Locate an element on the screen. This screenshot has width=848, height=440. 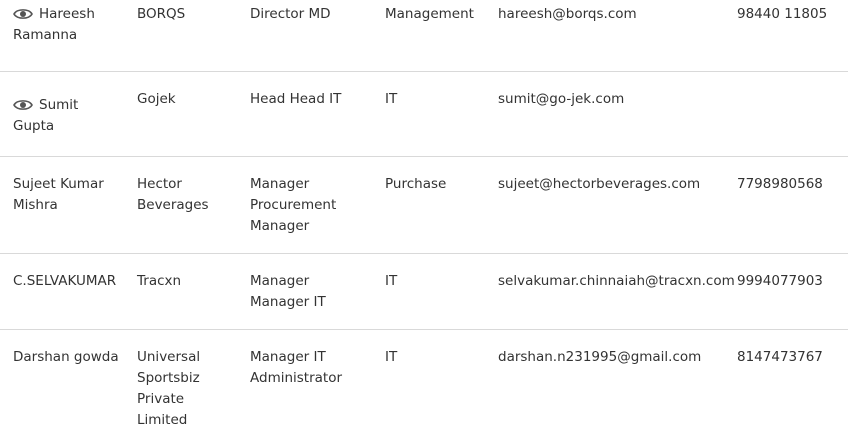
contact-name-cell: C.SELVAKUMAR is located at coordinates (70, 281).